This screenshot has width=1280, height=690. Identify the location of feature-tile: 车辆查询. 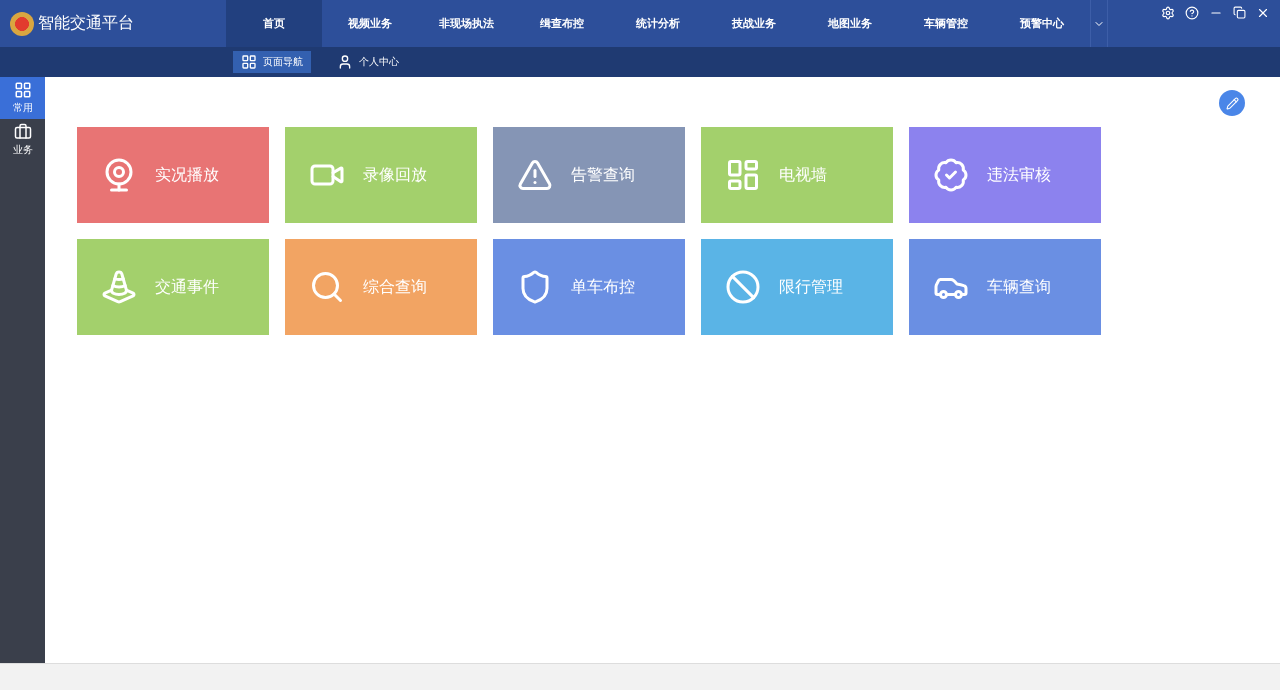
(1005, 287).